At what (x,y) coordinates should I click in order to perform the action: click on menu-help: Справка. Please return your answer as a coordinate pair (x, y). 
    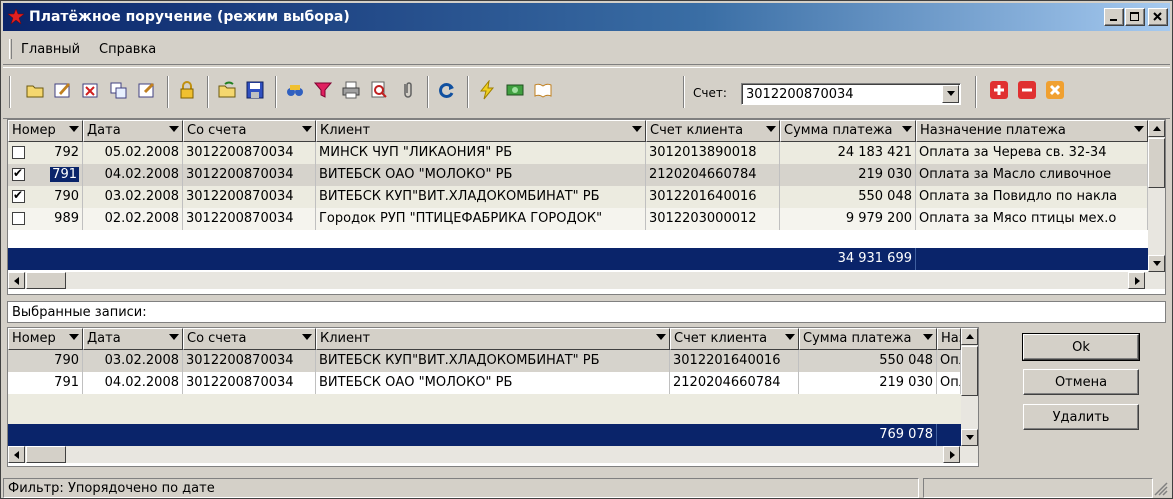
    Looking at the image, I should click on (127, 49).